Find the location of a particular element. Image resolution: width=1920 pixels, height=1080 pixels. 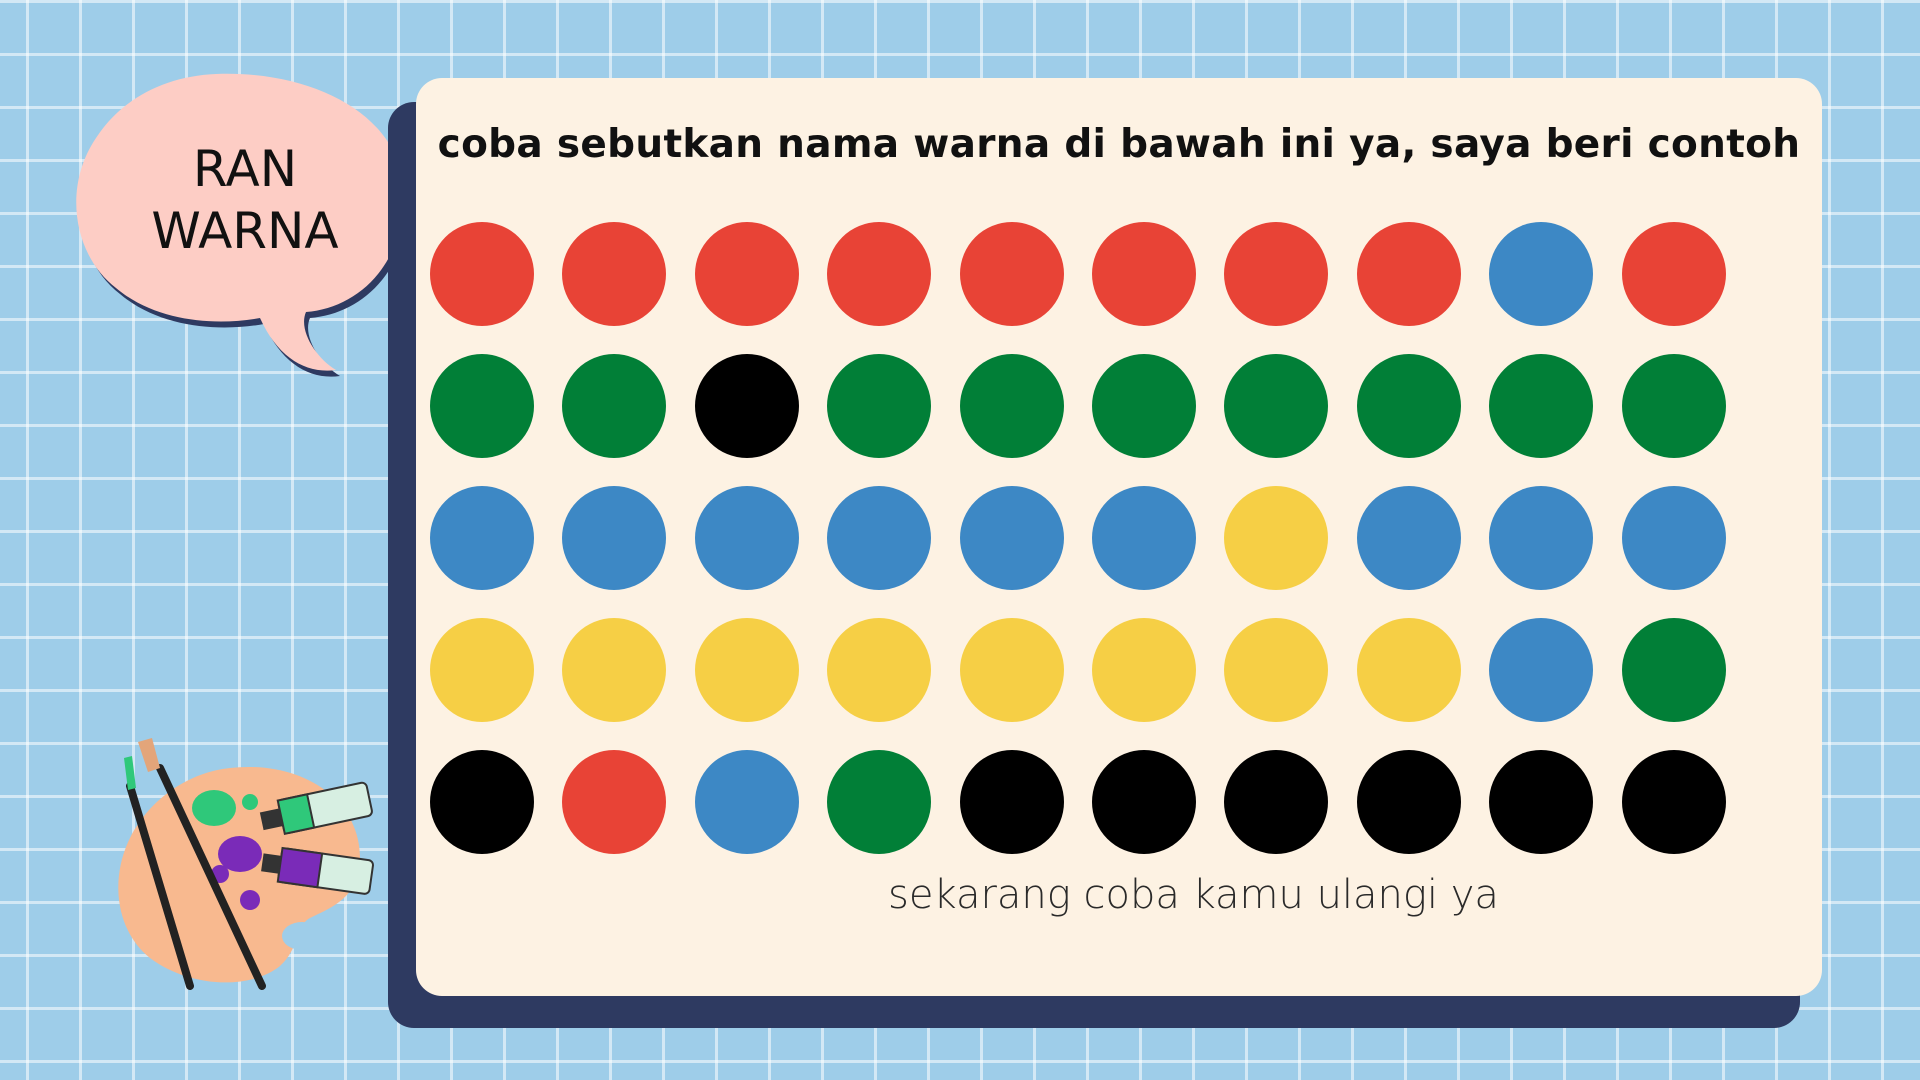

bubble-title-line-1: RAN is located at coordinates (245, 169).